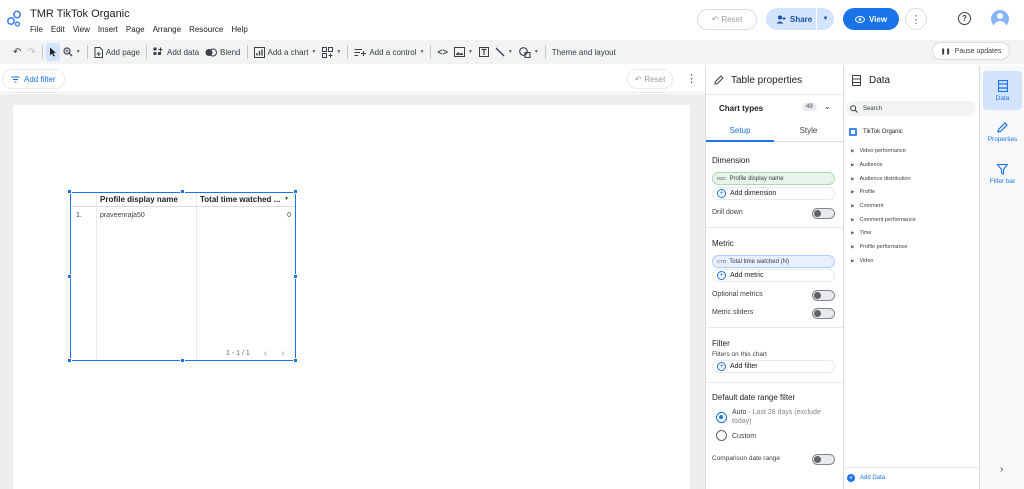  I want to click on menu-insert: Insert, so click(108, 29).